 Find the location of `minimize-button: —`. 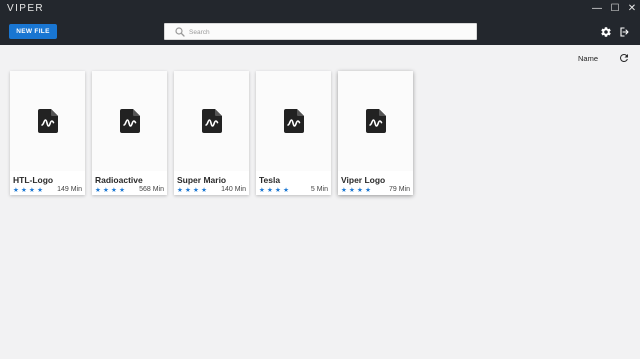

minimize-button: — is located at coordinates (597, 9).